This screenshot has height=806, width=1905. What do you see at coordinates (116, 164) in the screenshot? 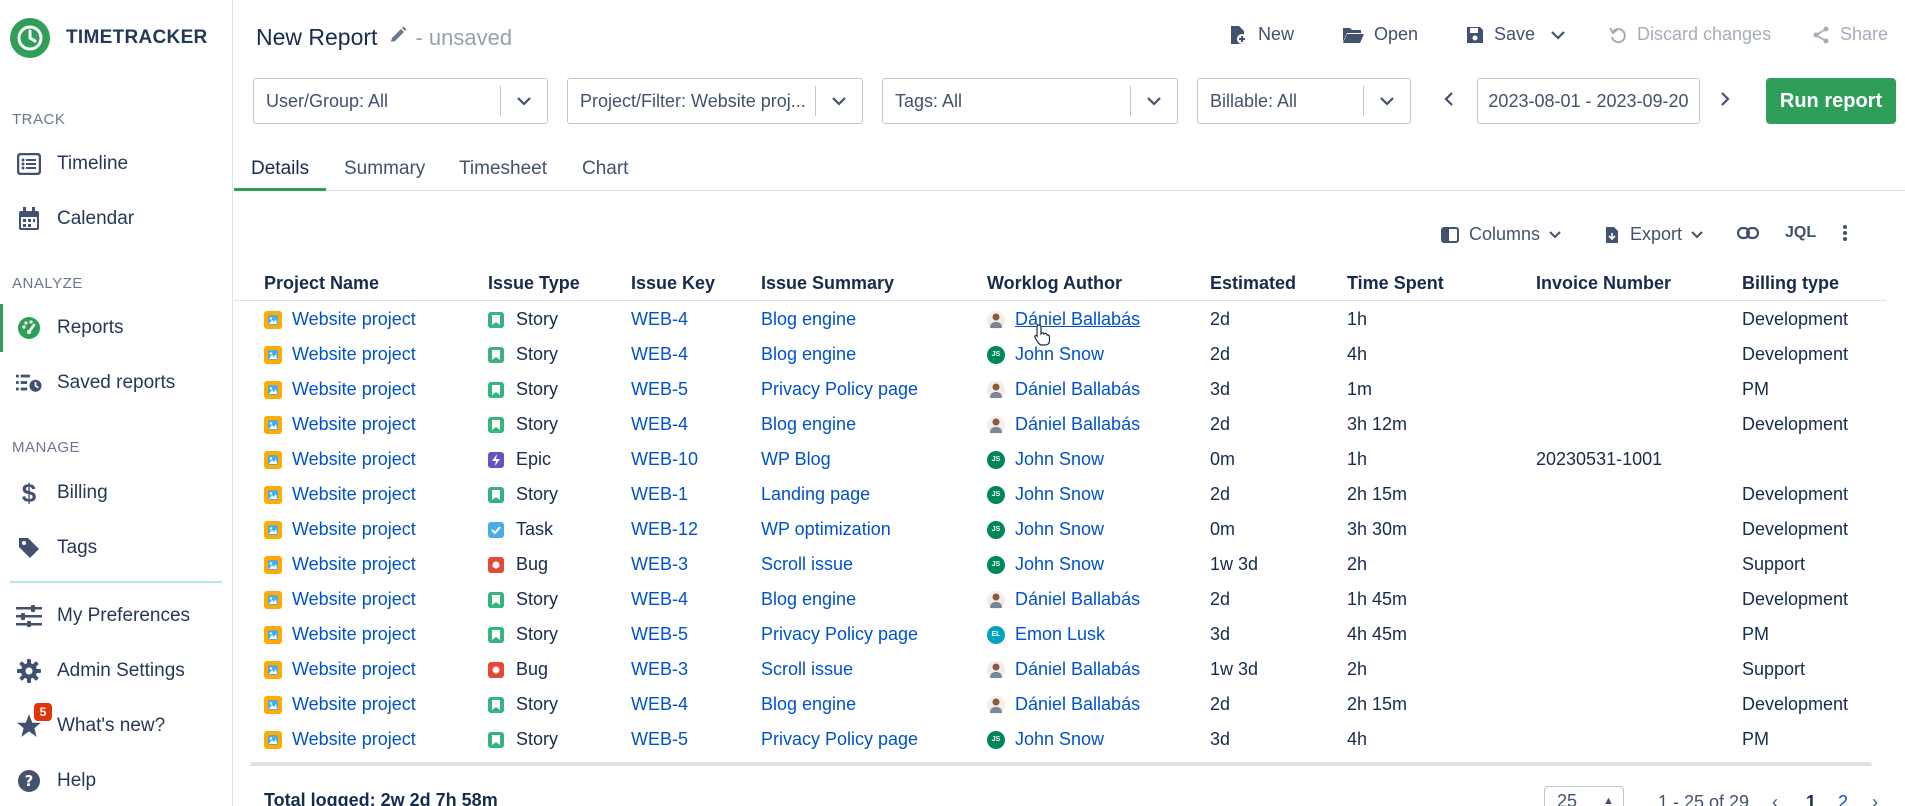
I see `sidebar-item-timeline: Timeline` at bounding box center [116, 164].